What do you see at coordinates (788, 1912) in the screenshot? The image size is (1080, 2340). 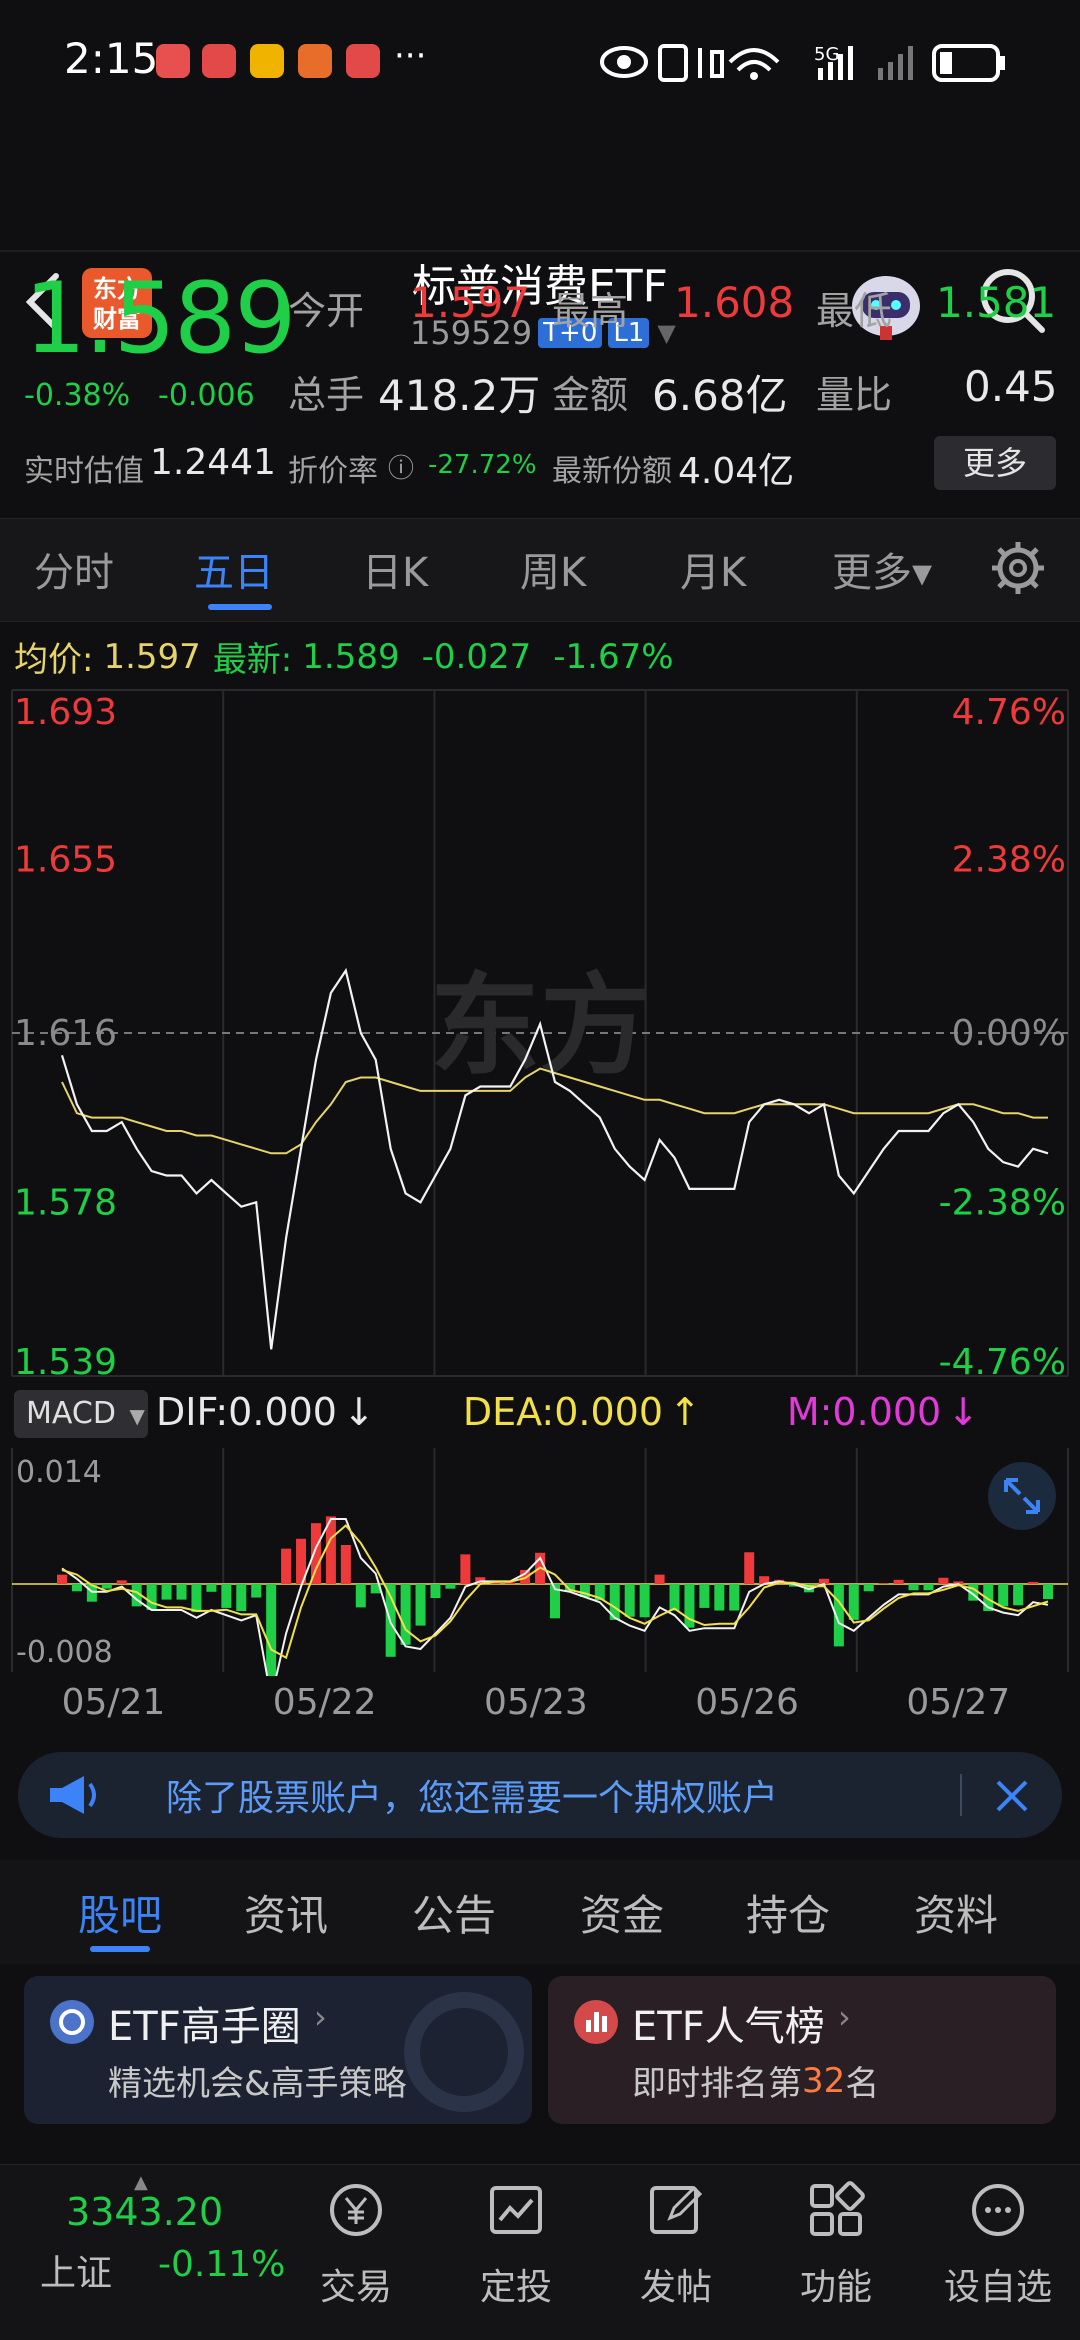 I see `tab-holdings: 持仓` at bounding box center [788, 1912].